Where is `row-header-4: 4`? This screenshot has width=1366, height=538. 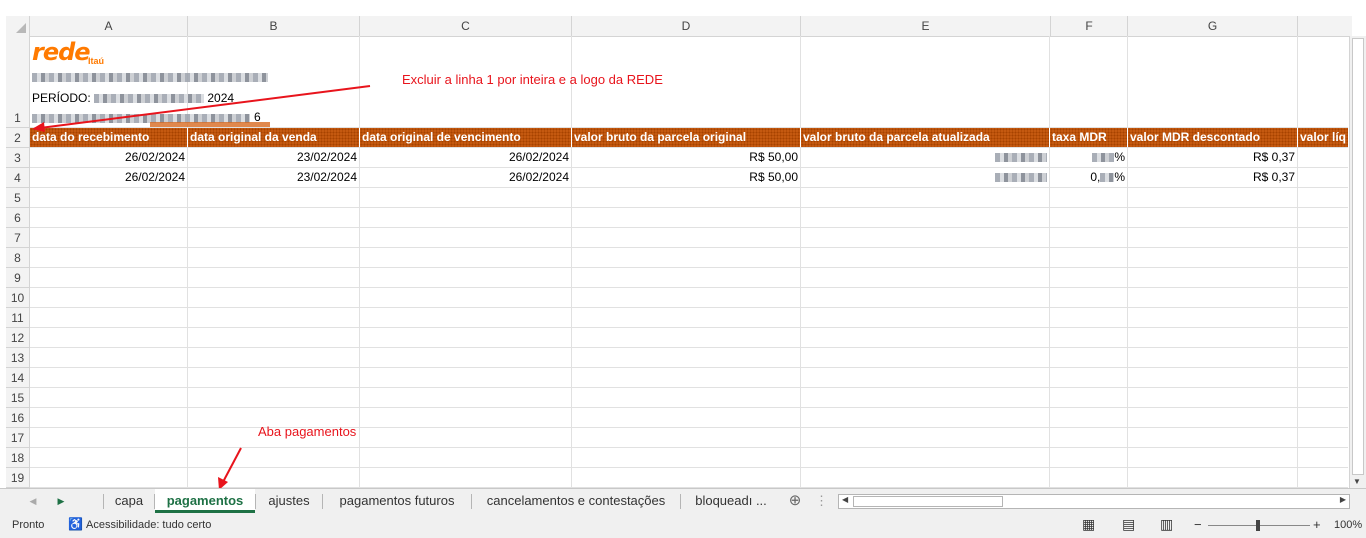
row-header-4: 4 is located at coordinates (18, 178).